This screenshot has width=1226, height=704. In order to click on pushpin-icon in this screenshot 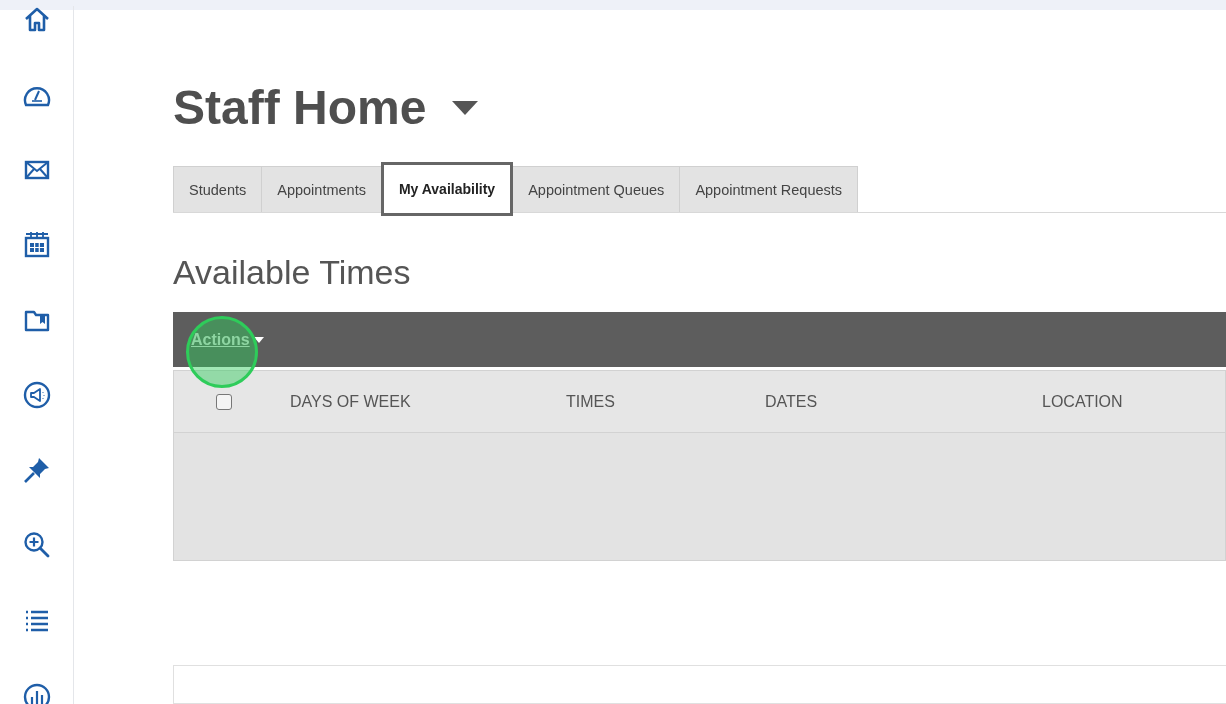, I will do `click(36, 470)`.